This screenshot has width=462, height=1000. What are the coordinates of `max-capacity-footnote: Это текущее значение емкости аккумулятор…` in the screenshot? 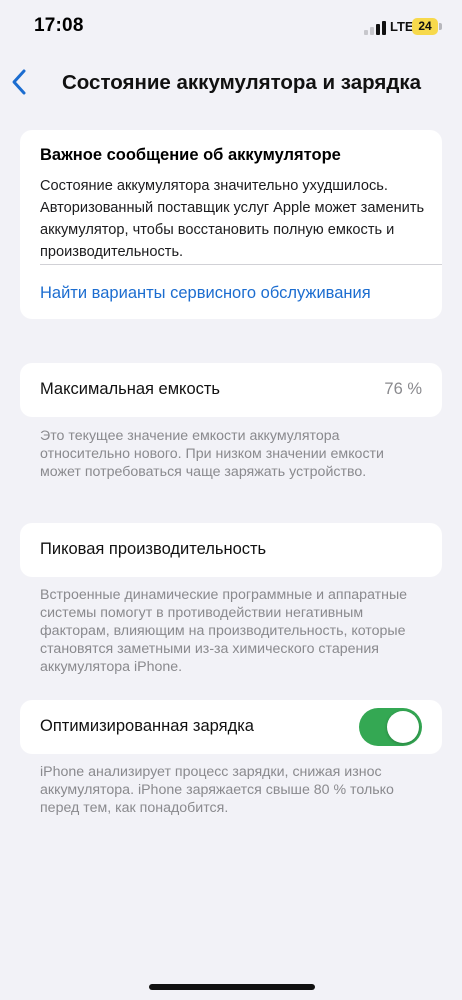 It's located at (212, 454).